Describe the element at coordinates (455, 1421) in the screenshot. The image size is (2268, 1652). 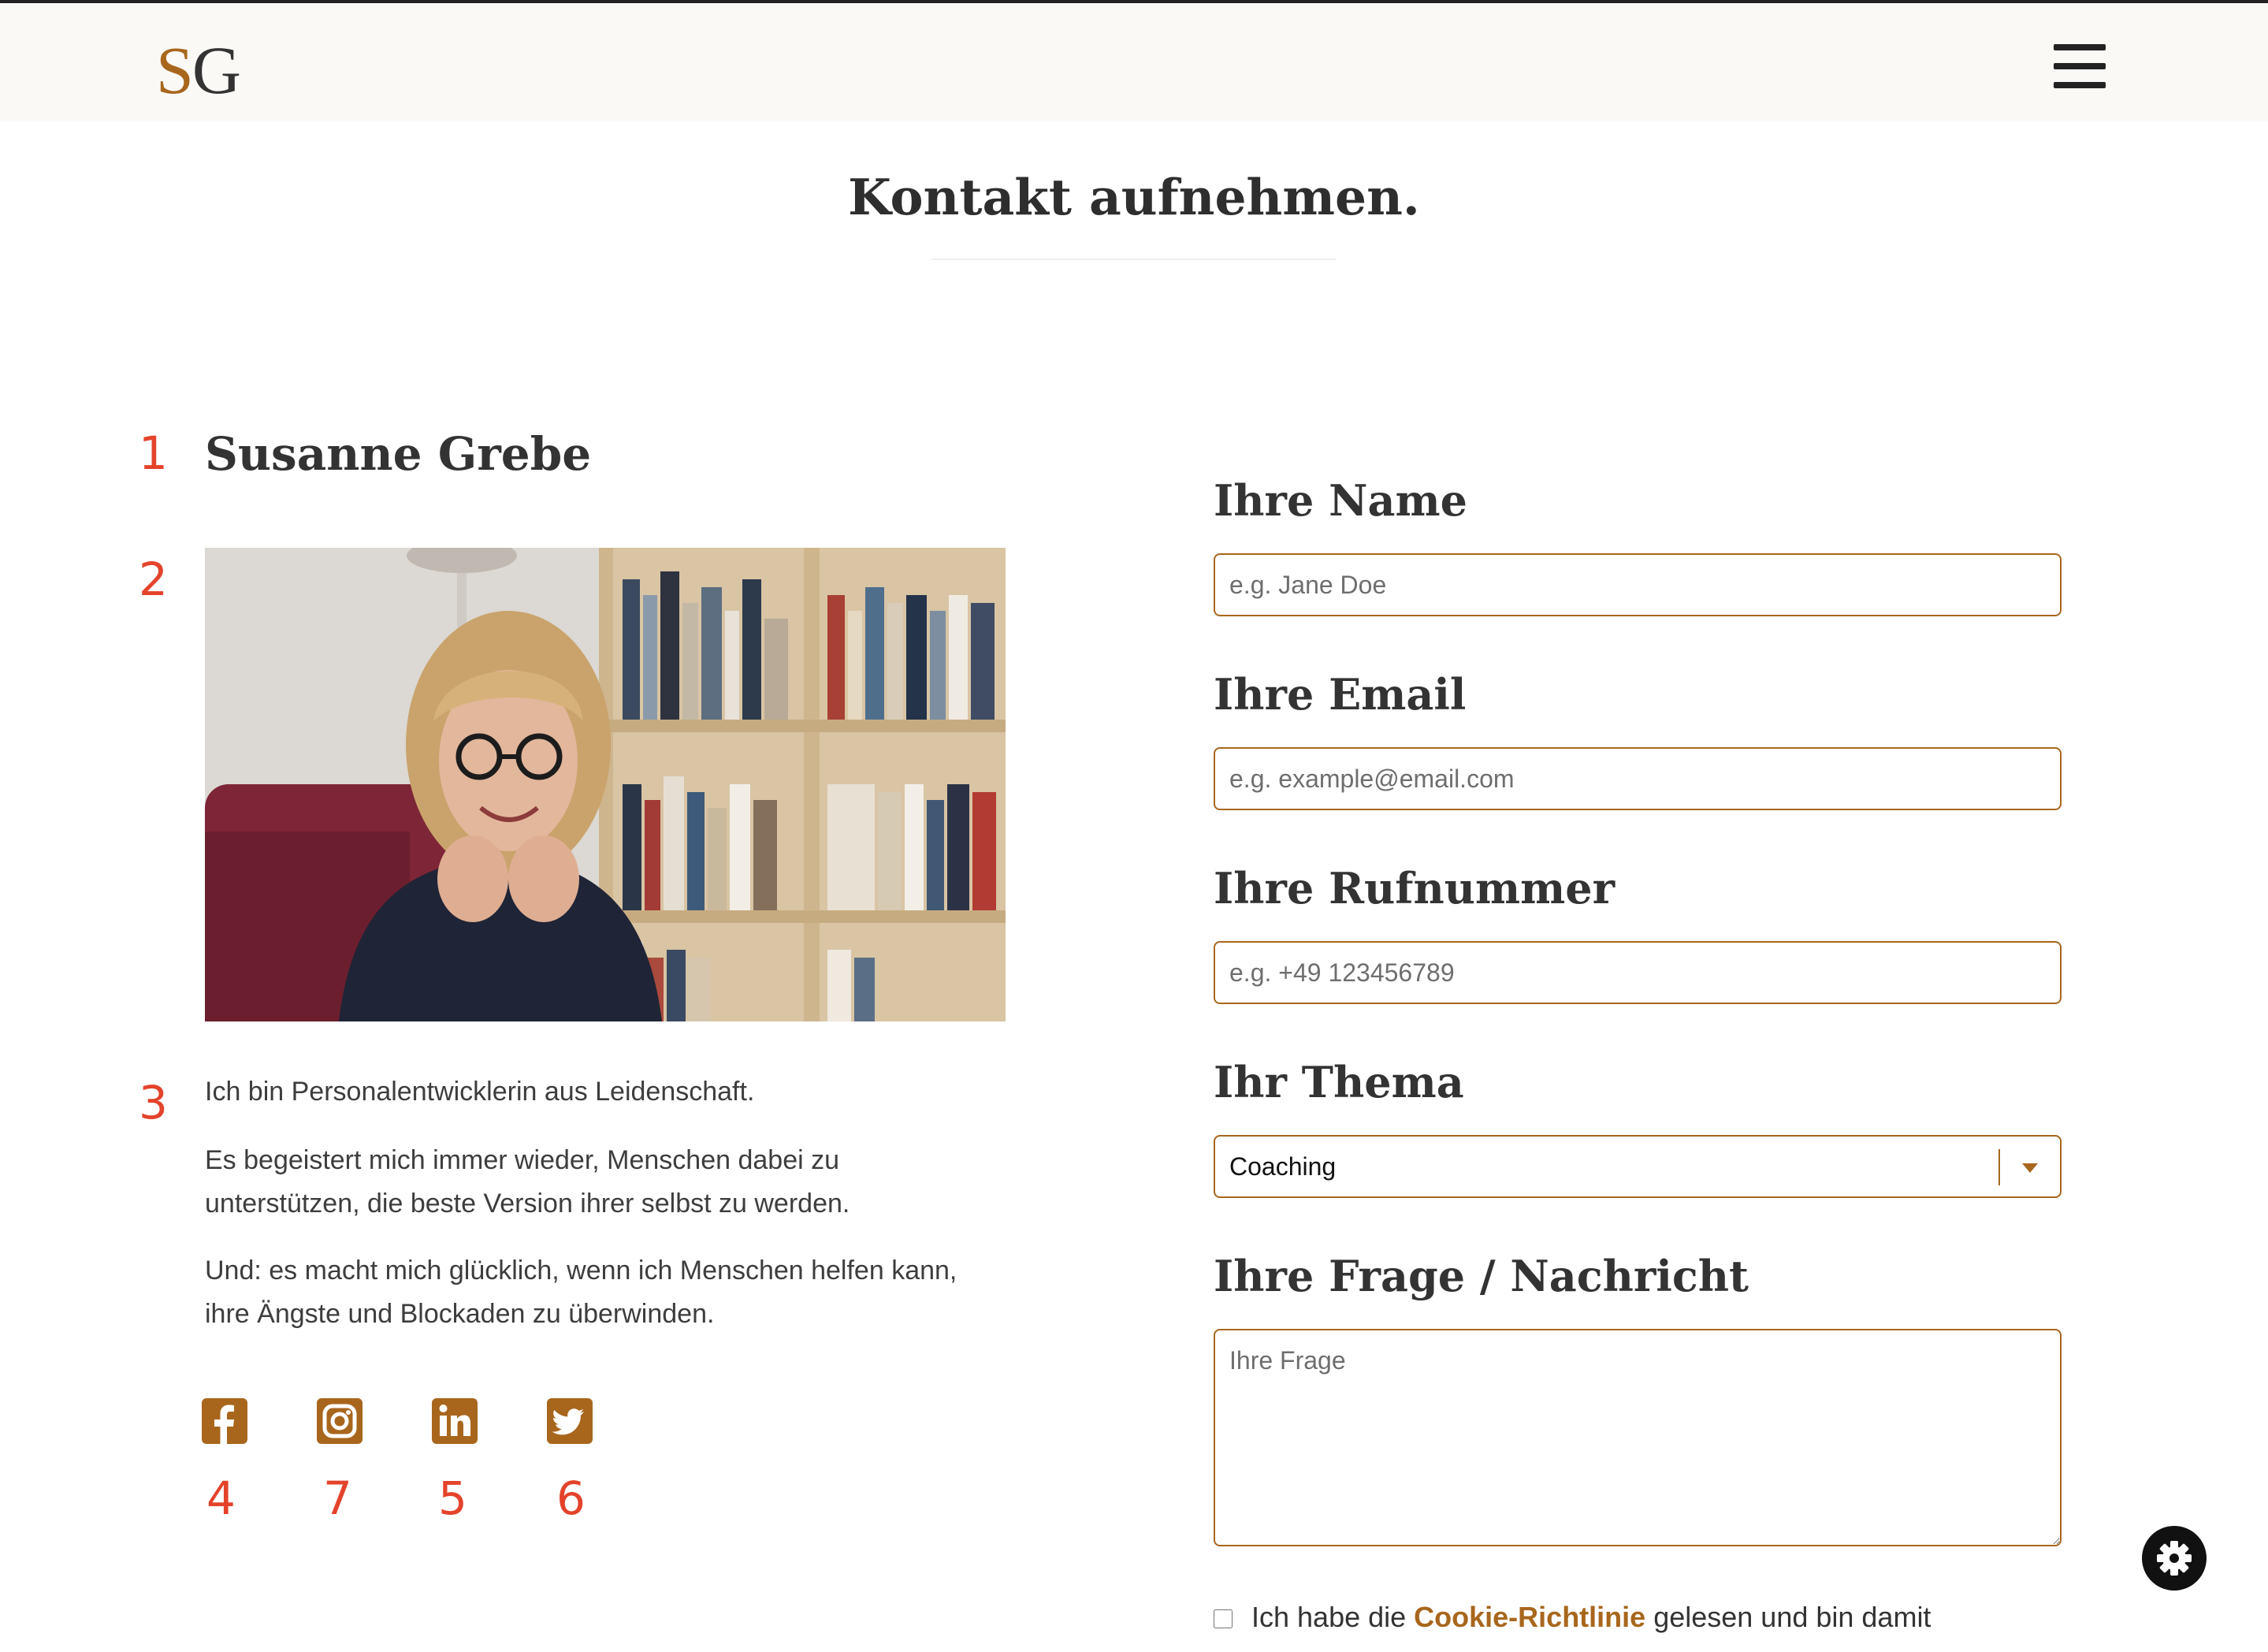
I see `linkedin-icon` at that location.